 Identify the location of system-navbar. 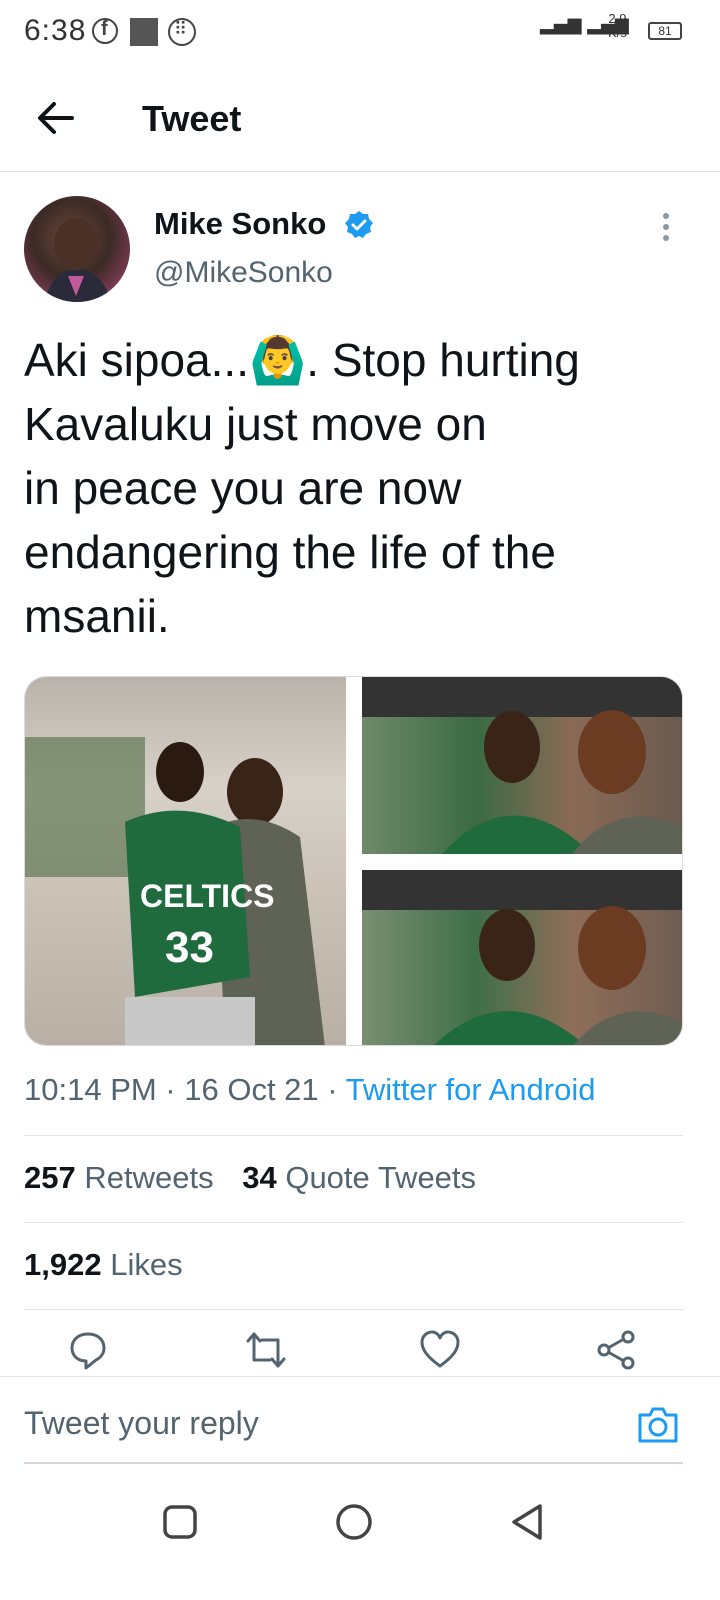
(360, 1540).